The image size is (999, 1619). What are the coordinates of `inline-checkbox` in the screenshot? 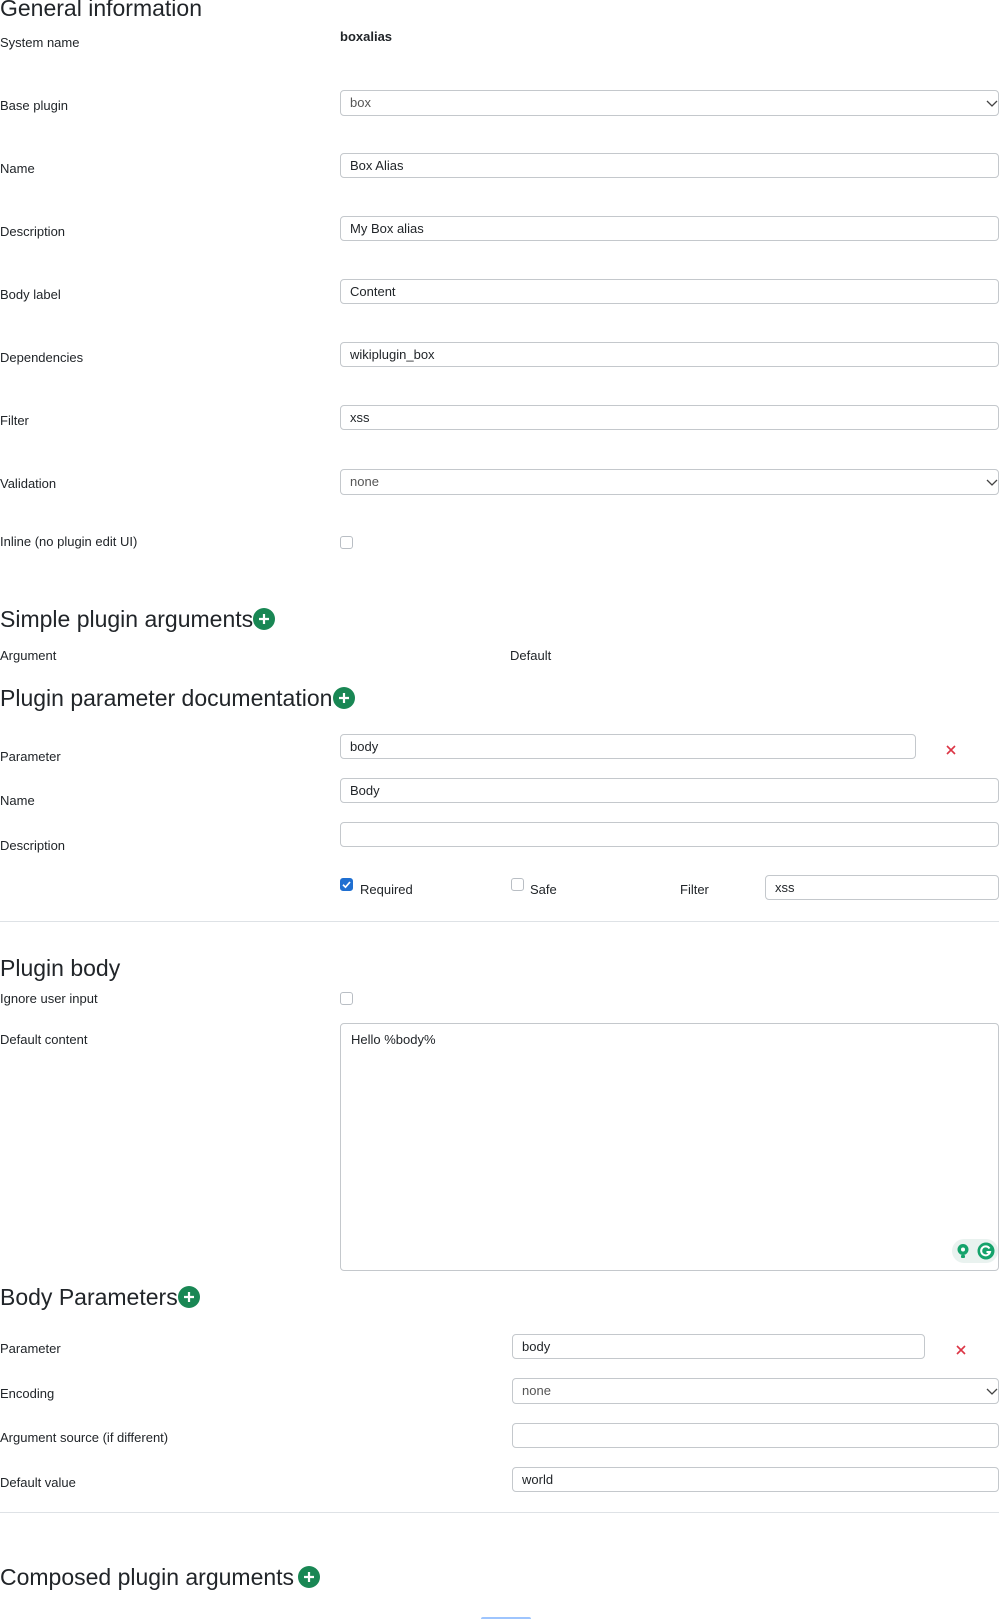 It's located at (346, 542).